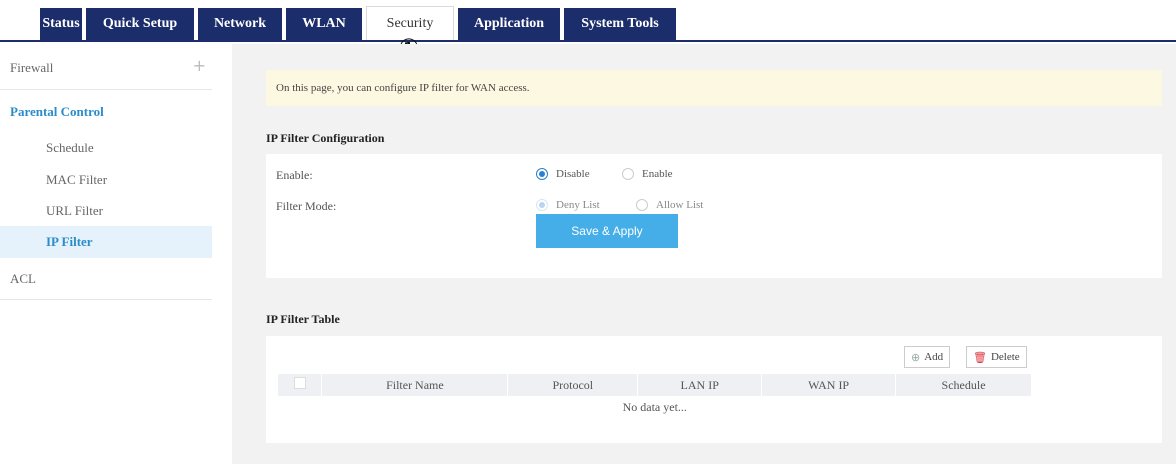 This screenshot has width=1176, height=464. I want to click on save-apply-button: Save & Apply, so click(607, 231).